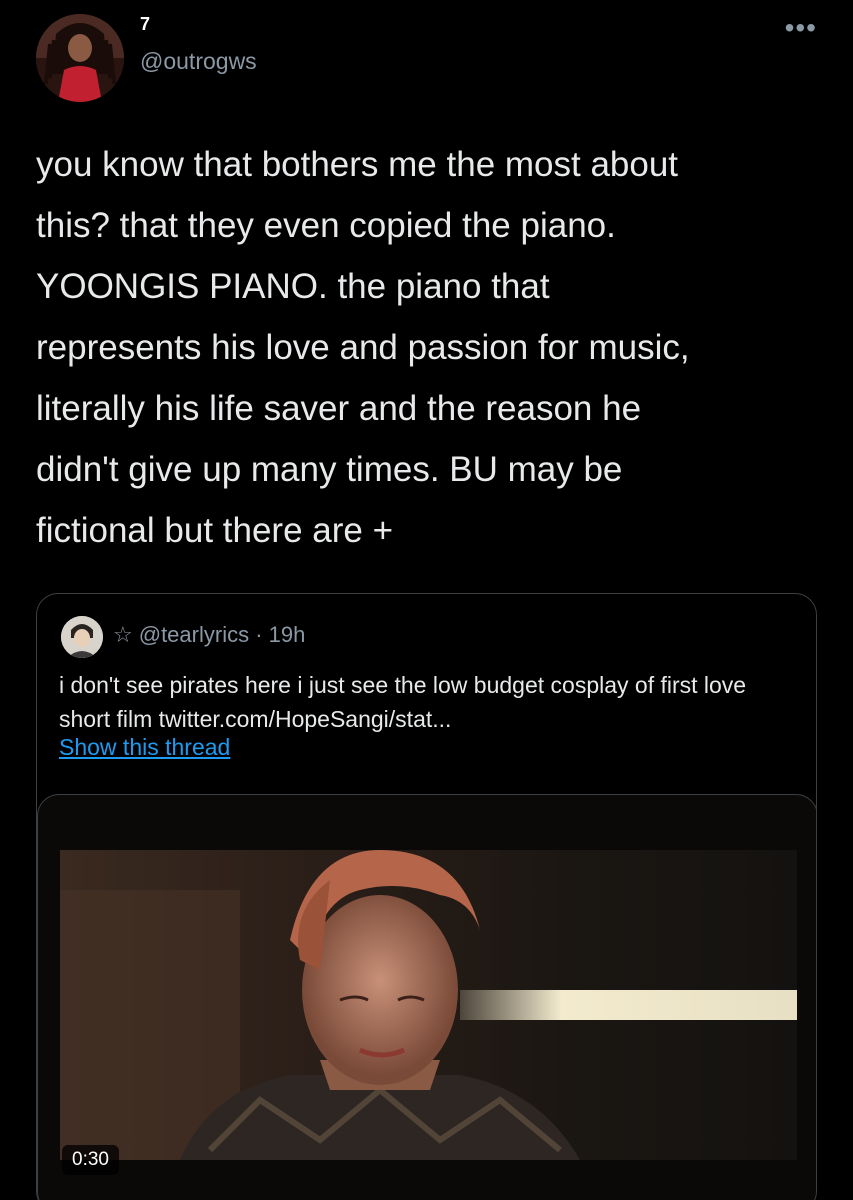  I want to click on quoted-timestamp: 19h, so click(287, 634).